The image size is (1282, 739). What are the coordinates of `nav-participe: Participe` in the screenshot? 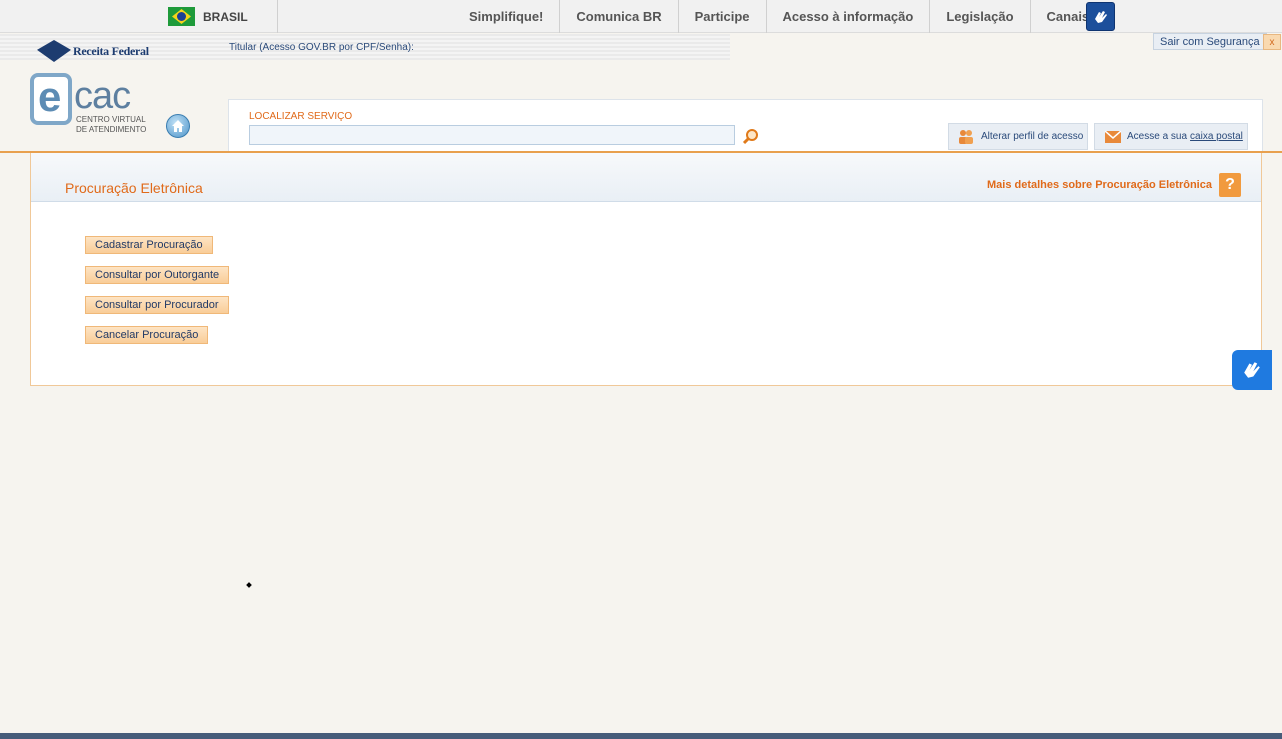 It's located at (723, 16).